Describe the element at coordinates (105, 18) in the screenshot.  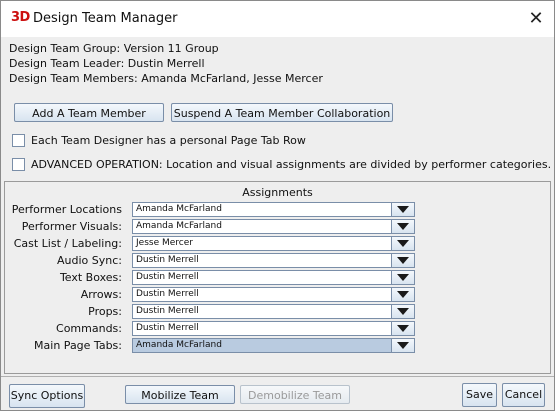
I see `window-title: Design Team Manager` at that location.